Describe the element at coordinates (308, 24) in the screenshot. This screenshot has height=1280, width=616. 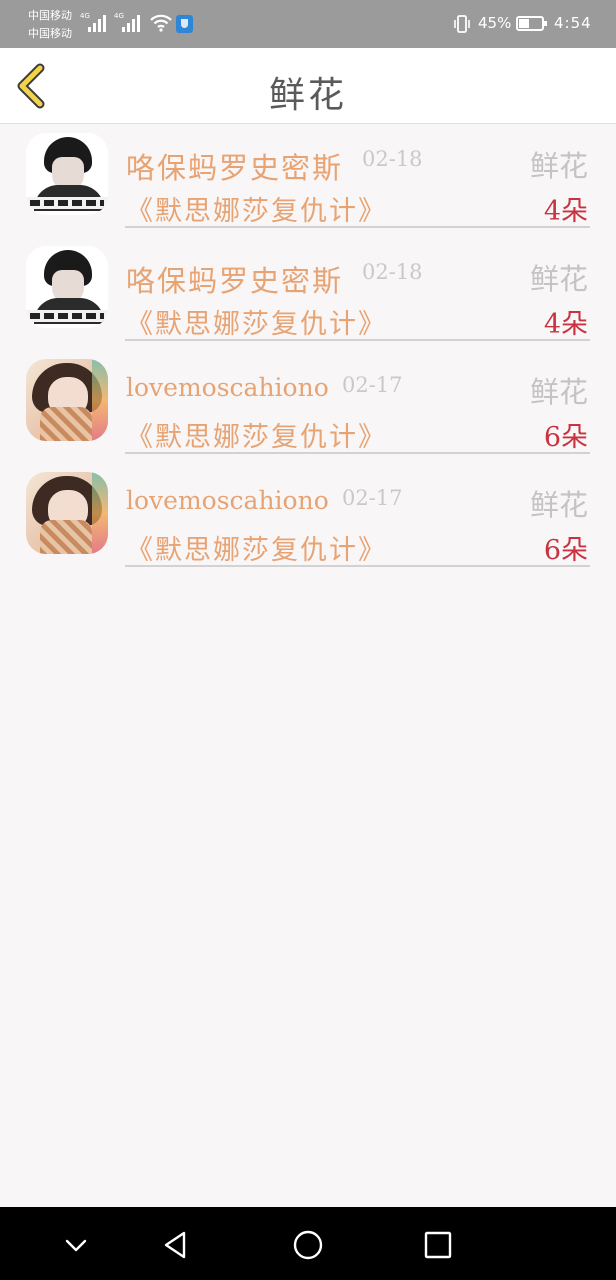
I see `status-bar: 中国移动 中国移动 4G 4G 45% 4:54` at that location.